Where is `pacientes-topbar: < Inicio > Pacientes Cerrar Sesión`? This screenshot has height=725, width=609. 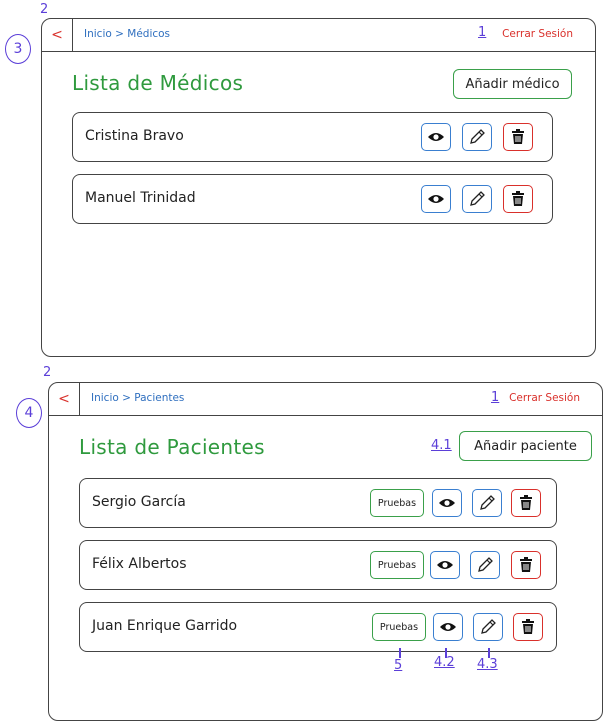 pacientes-topbar: < Inicio > Pacientes Cerrar Sesión is located at coordinates (325, 399).